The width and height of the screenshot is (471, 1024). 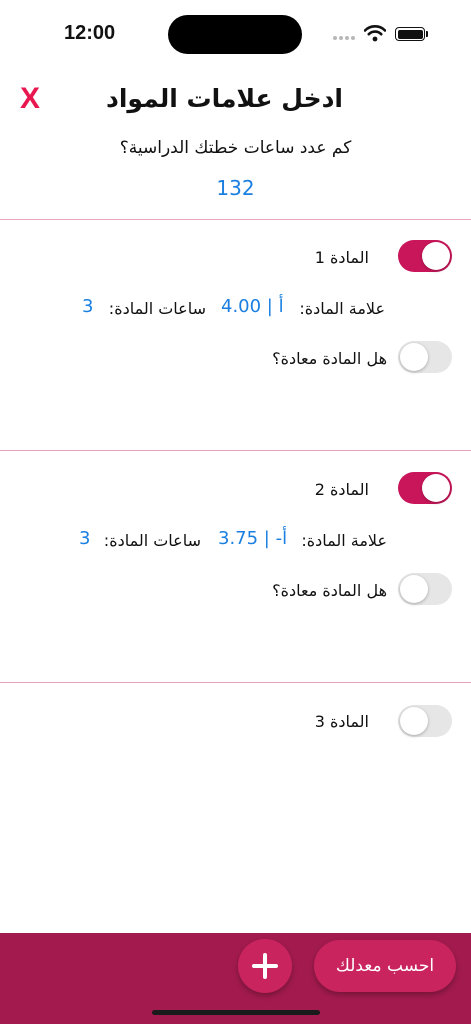 What do you see at coordinates (344, 540) in the screenshot?
I see `subject-2-grade-label: علامة المادة:` at bounding box center [344, 540].